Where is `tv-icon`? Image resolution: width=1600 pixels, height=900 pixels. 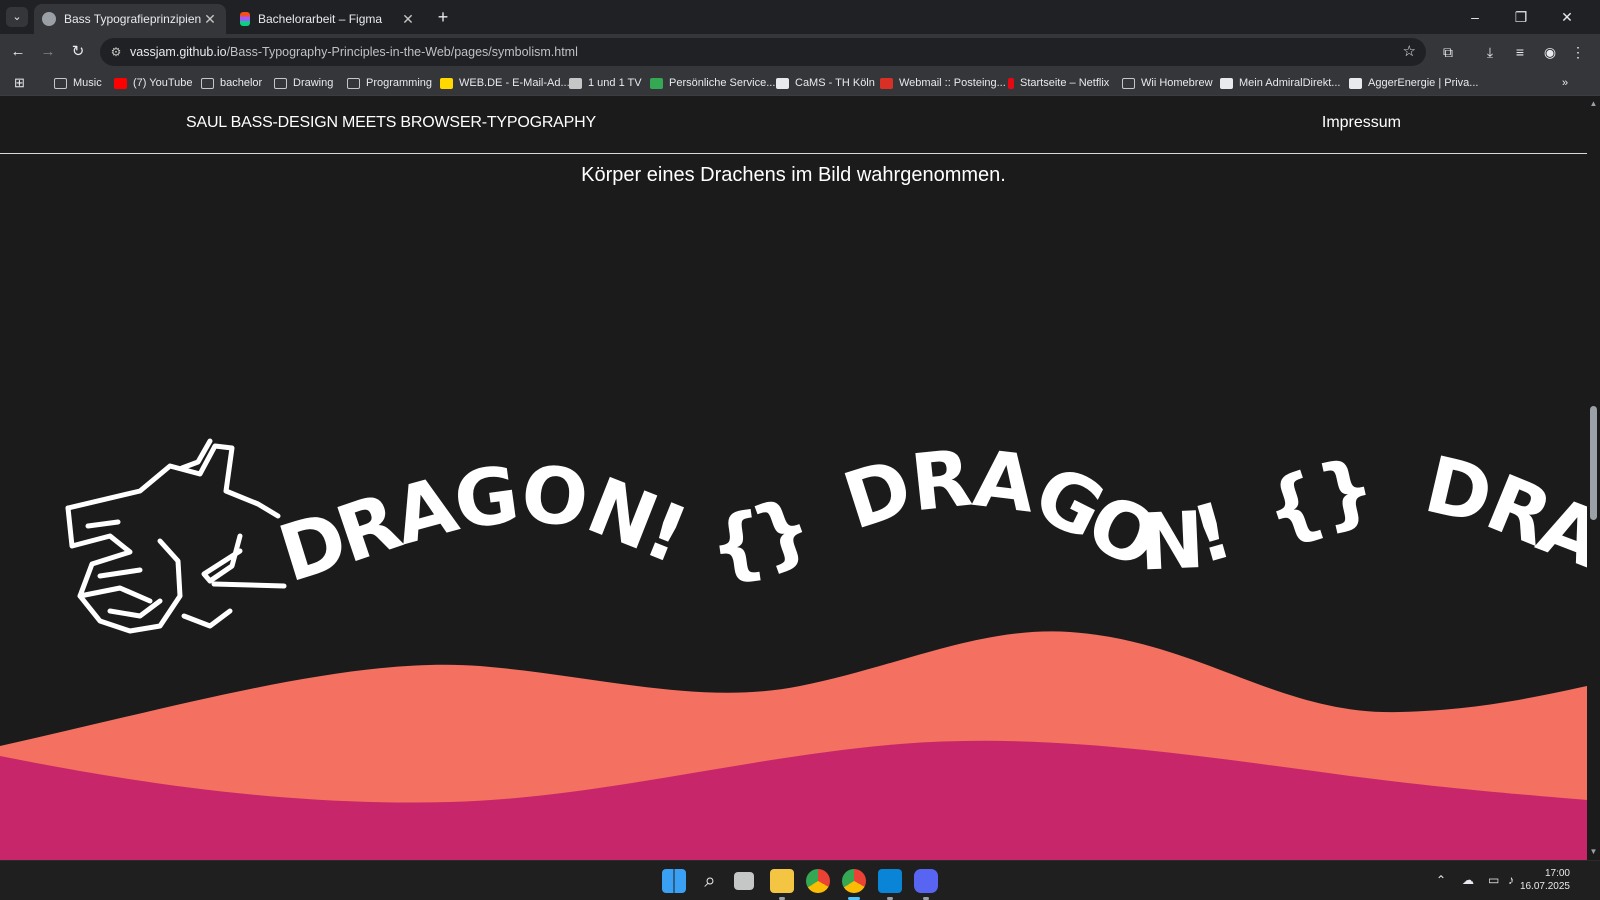
tv-icon is located at coordinates (575, 83).